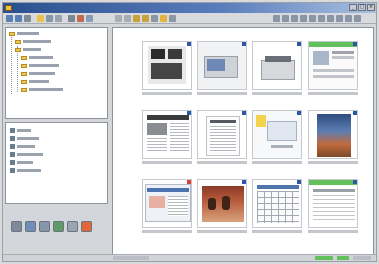 The height and width of the screenshot is (264, 379). I want to click on gallery-icon, so click(44, 226).